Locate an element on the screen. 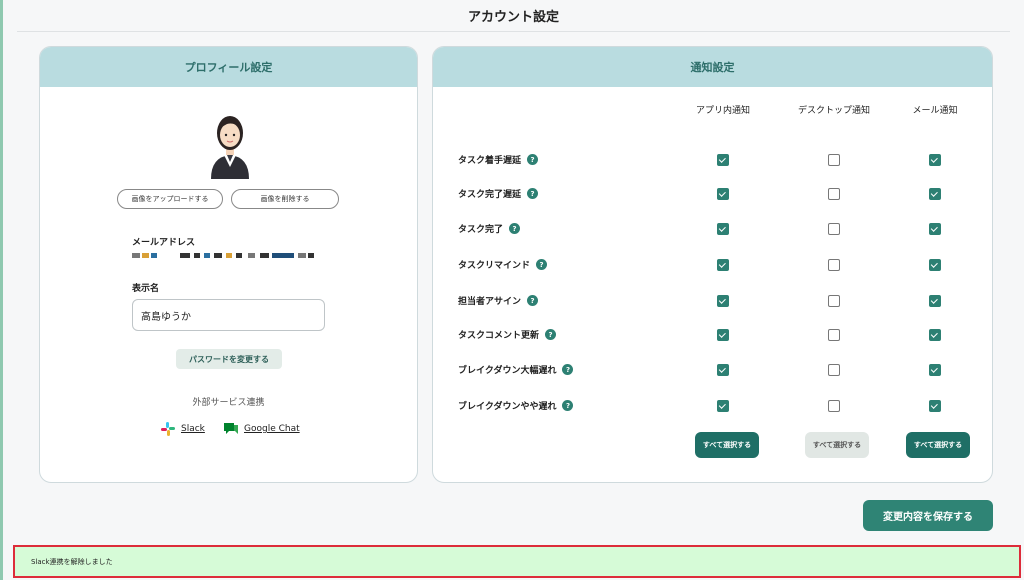  slack-link: Slack is located at coordinates (182, 429).